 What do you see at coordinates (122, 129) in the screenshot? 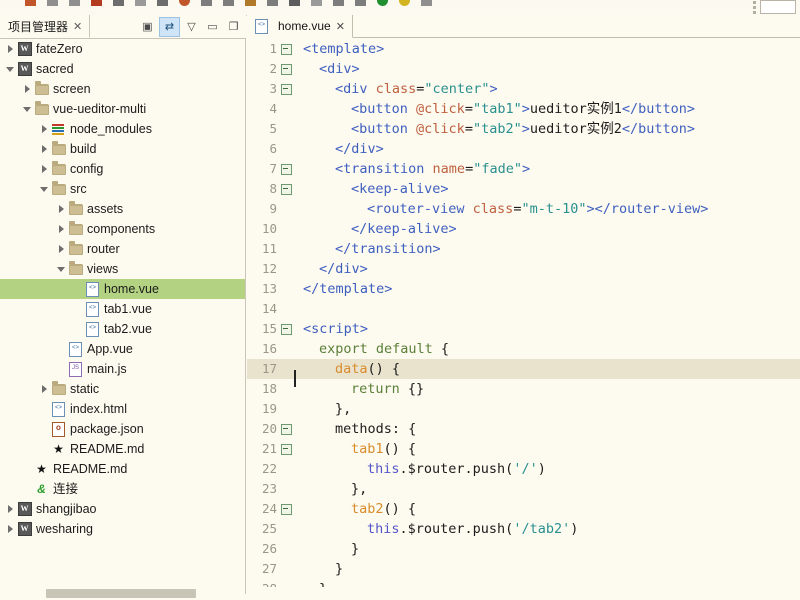
I see `tree-item-node-modules: node_modules` at bounding box center [122, 129].